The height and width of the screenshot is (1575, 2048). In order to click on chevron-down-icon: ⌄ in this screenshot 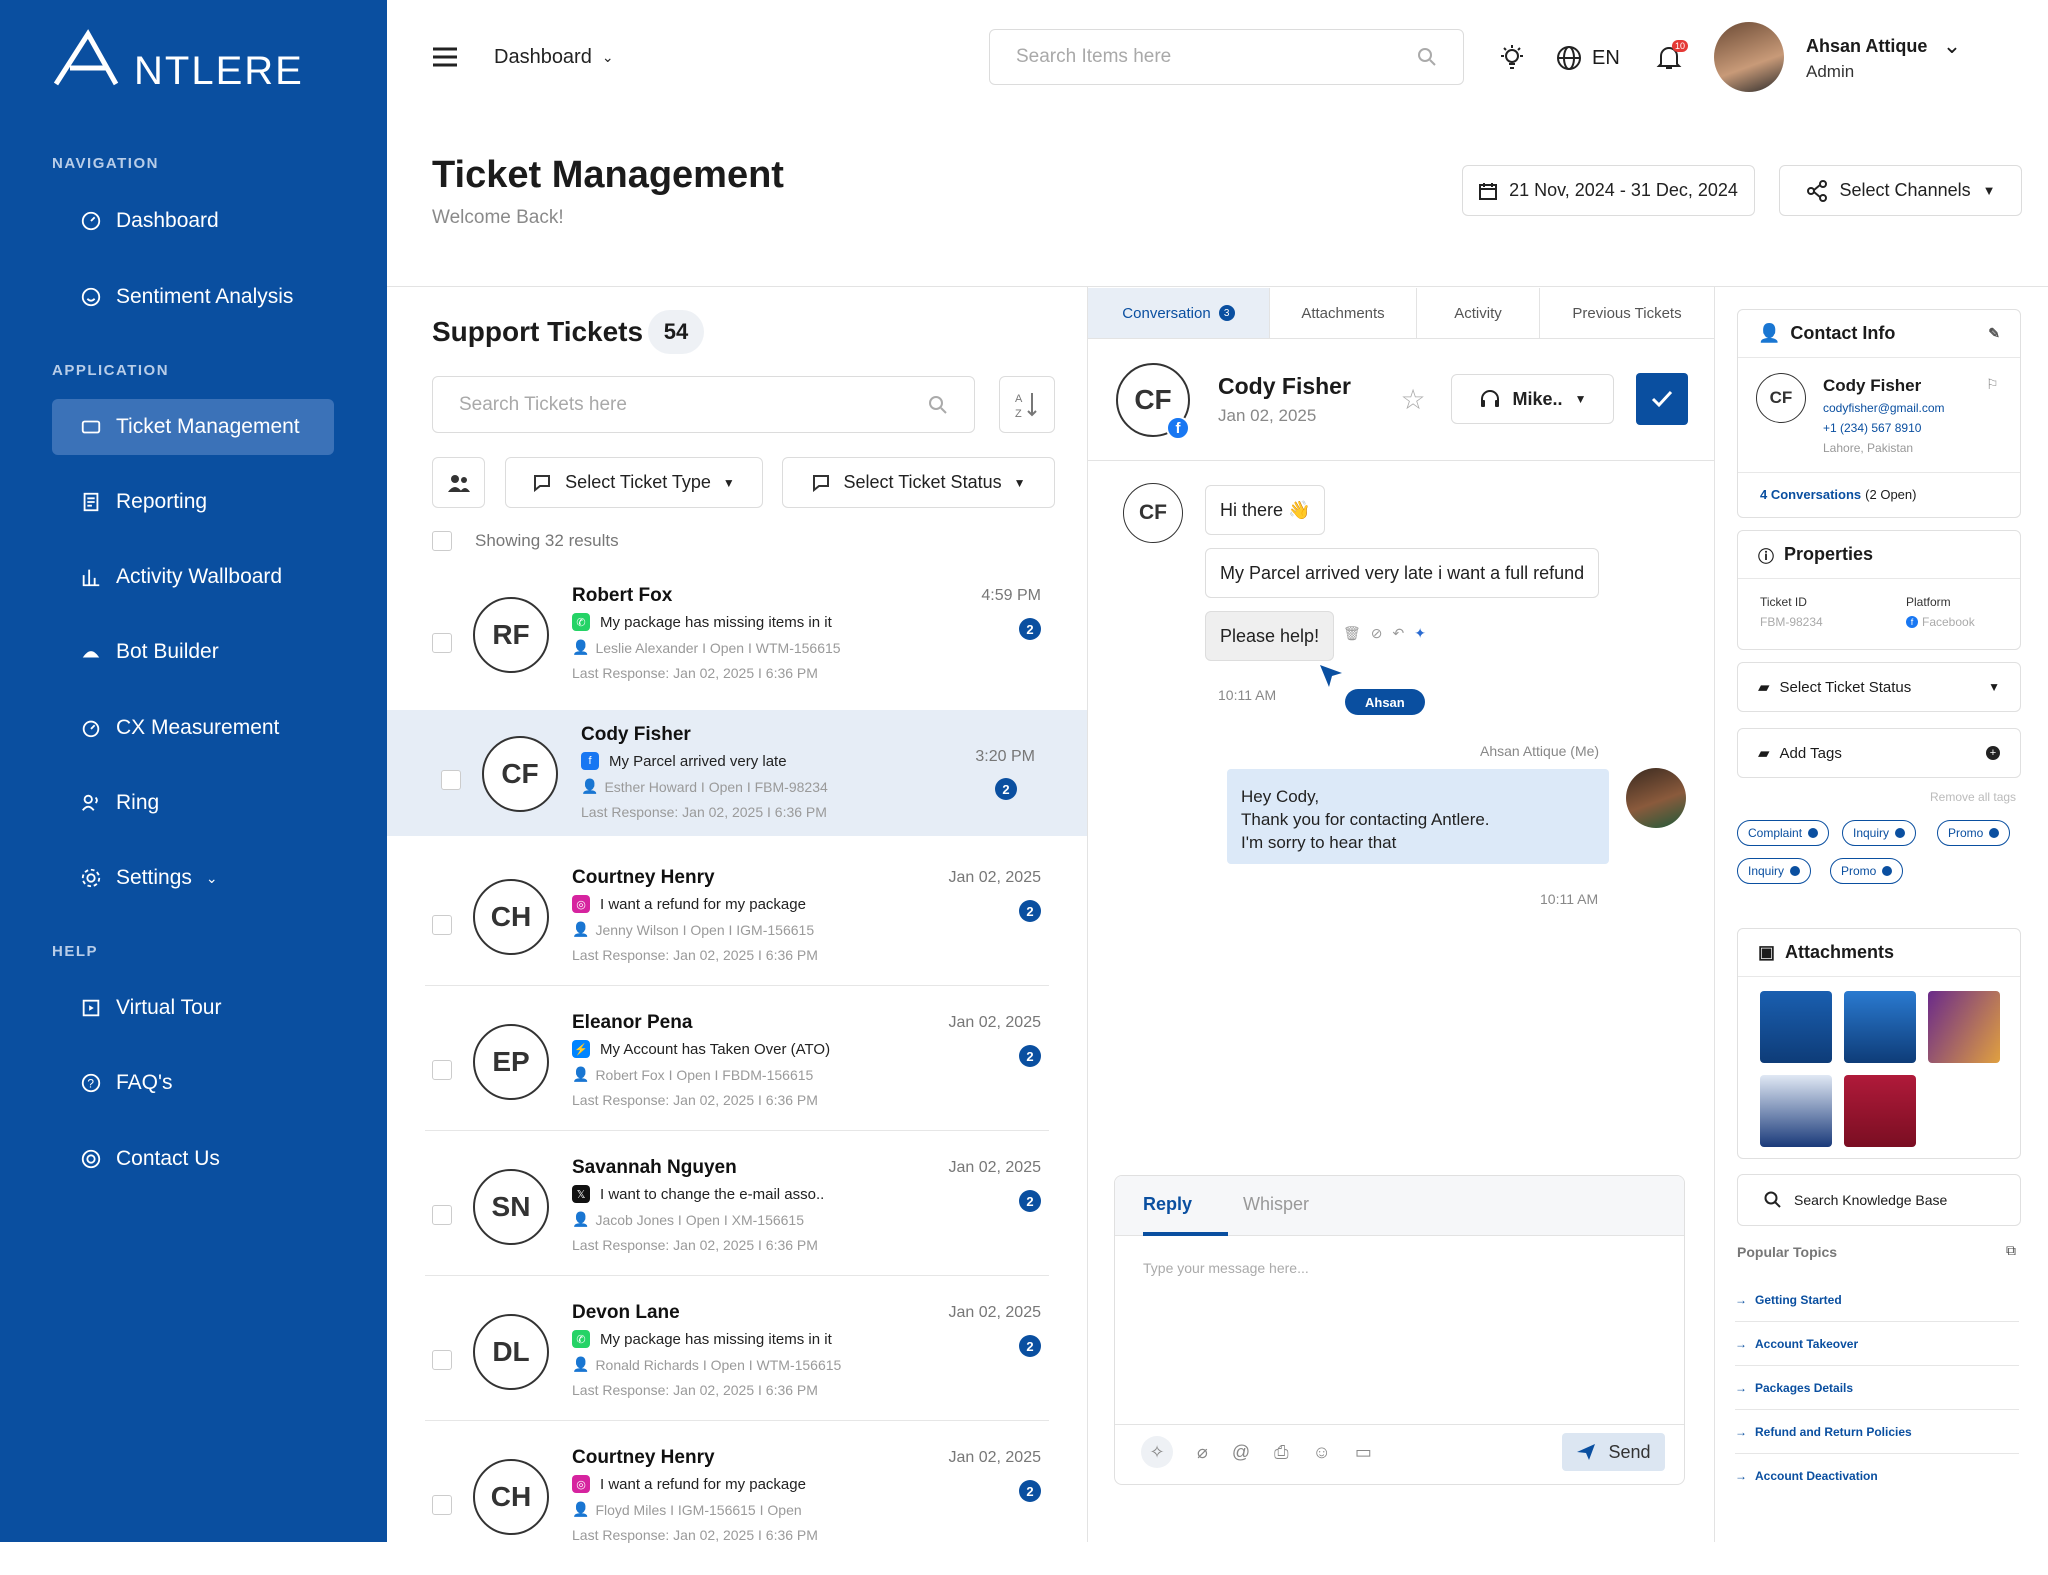, I will do `click(1952, 46)`.